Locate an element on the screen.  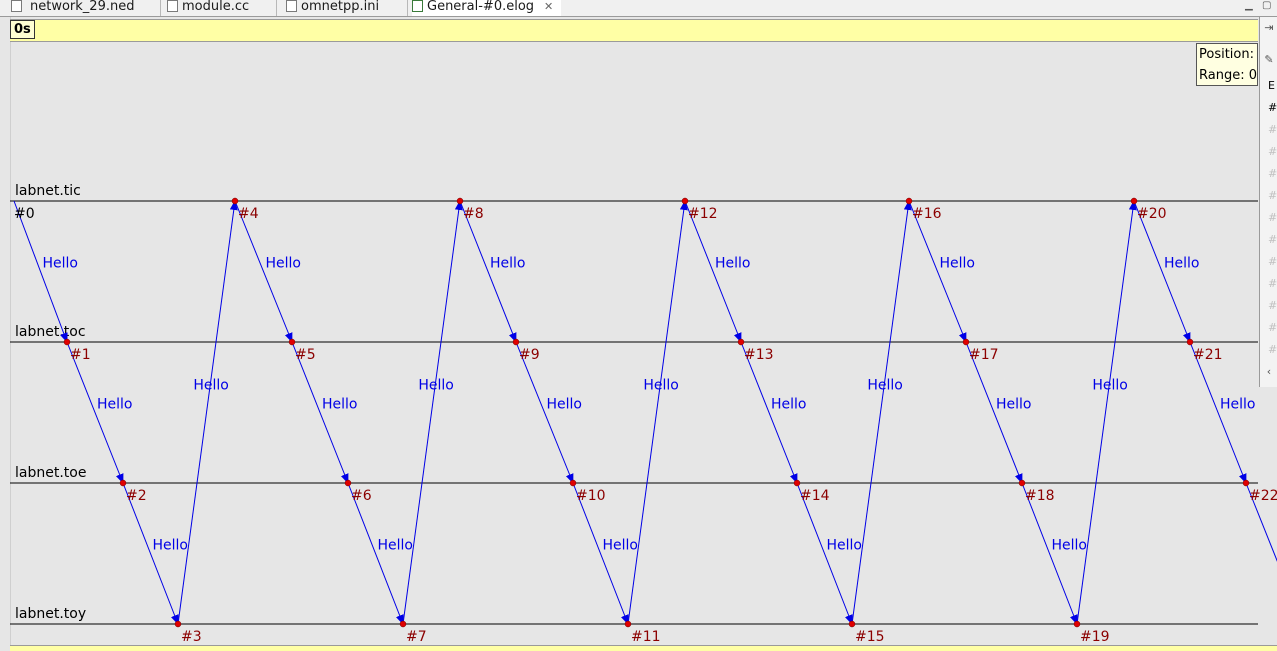
axis-label: labnet.toe is located at coordinates (50, 473).